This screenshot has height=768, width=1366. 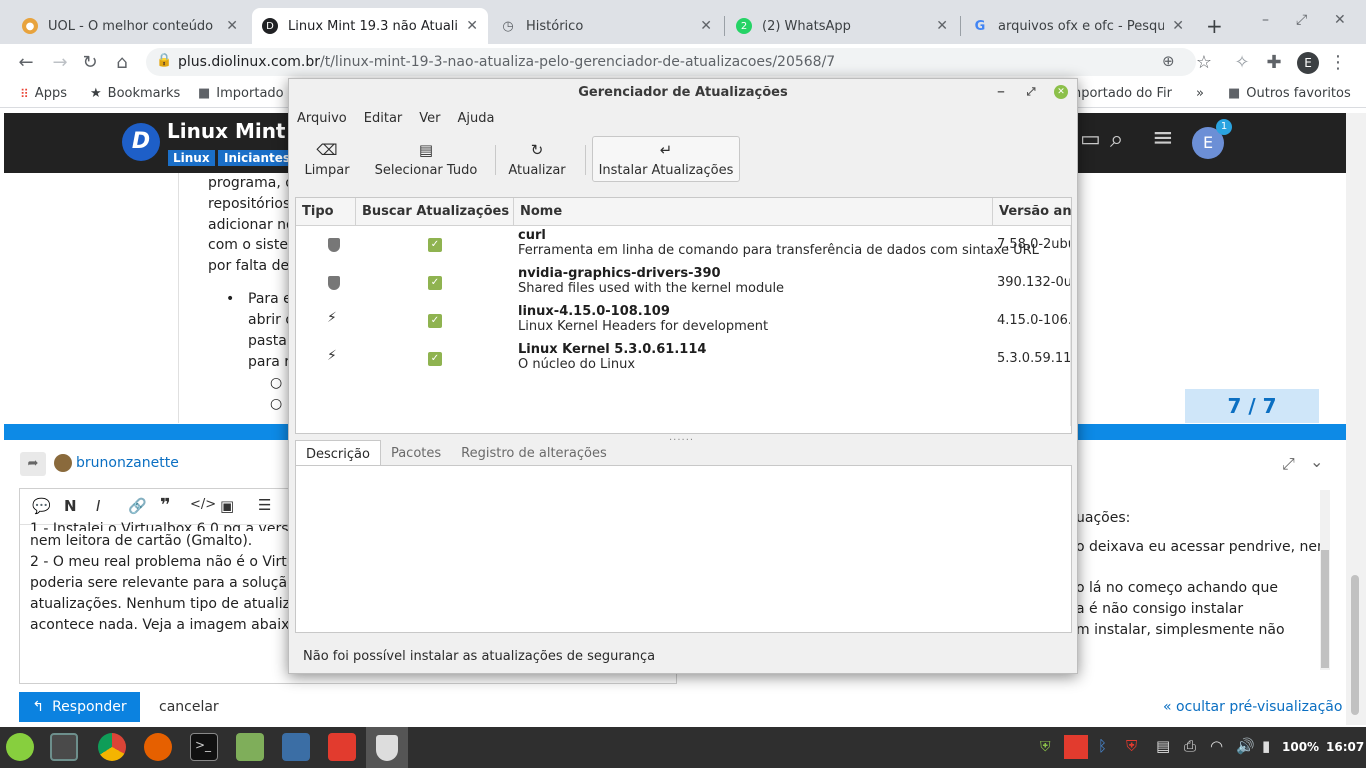 What do you see at coordinates (753, 212) in the screenshot?
I see `column-nome: Nome` at bounding box center [753, 212].